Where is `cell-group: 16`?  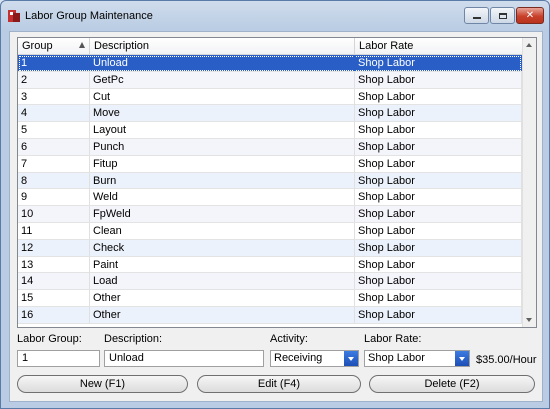
cell-group: 16 is located at coordinates (54, 314).